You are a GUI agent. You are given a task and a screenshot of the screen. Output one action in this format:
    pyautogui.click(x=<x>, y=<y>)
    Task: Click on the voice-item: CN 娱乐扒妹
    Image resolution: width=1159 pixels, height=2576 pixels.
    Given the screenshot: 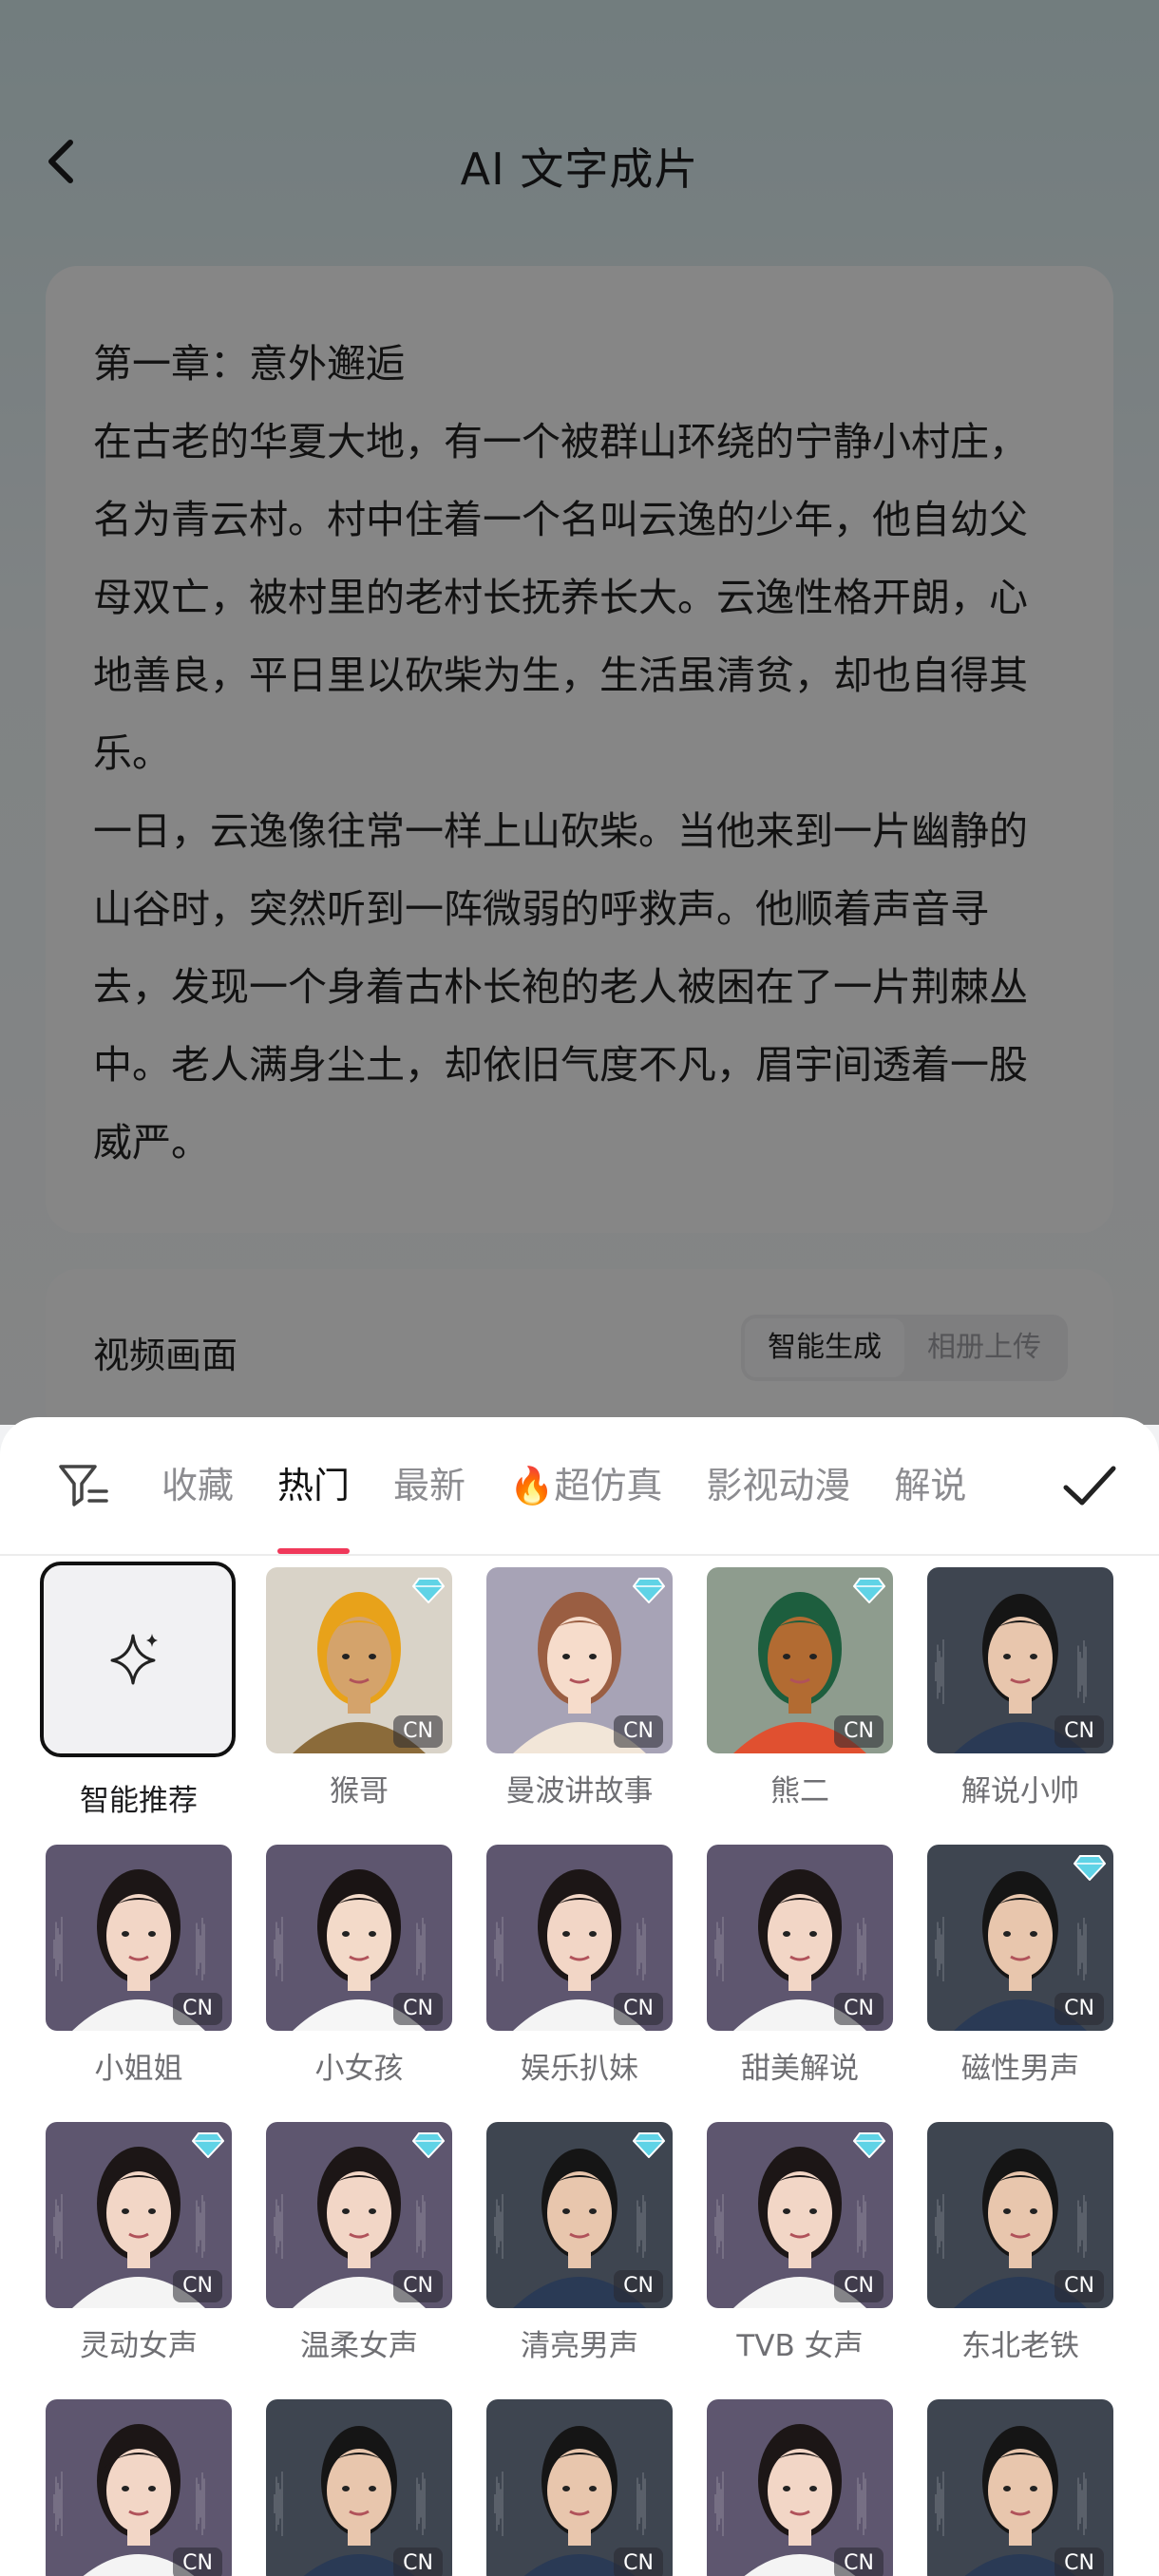 What is the action you would take?
    pyautogui.click(x=579, y=1966)
    